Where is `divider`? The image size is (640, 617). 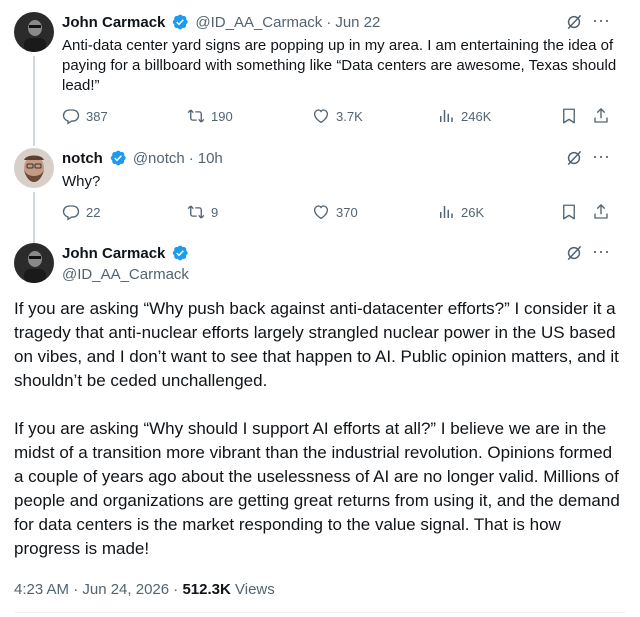
divider is located at coordinates (320, 612).